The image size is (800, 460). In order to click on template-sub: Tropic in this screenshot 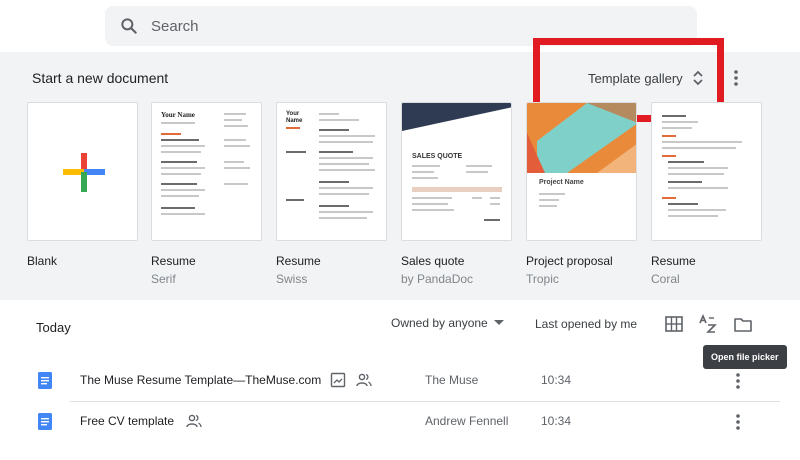, I will do `click(542, 279)`.